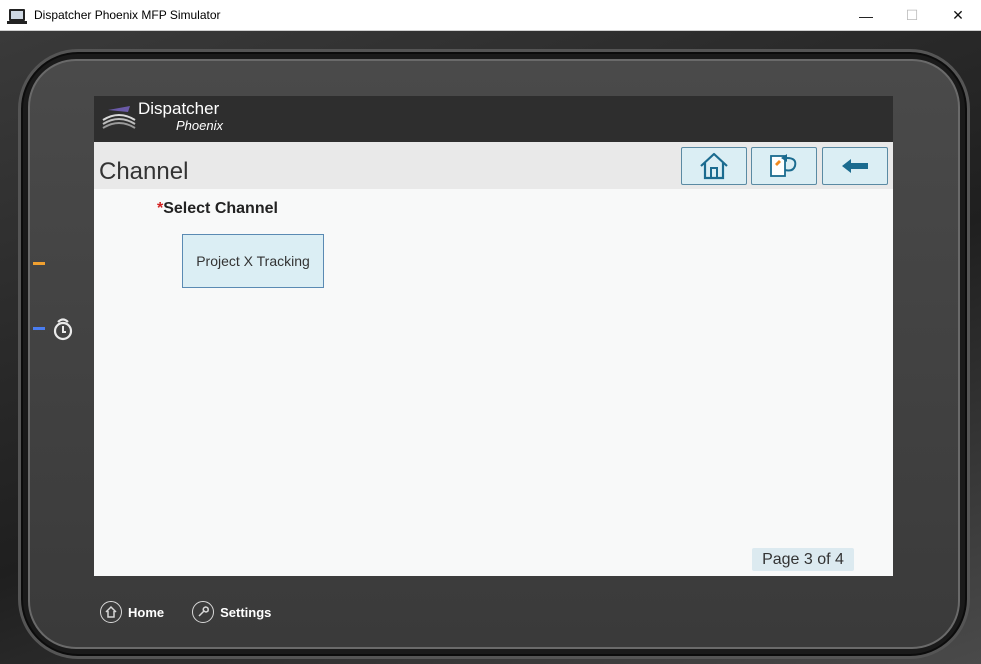 The height and width of the screenshot is (664, 981). I want to click on window-controls: — ☐ ✕, so click(912, 15).